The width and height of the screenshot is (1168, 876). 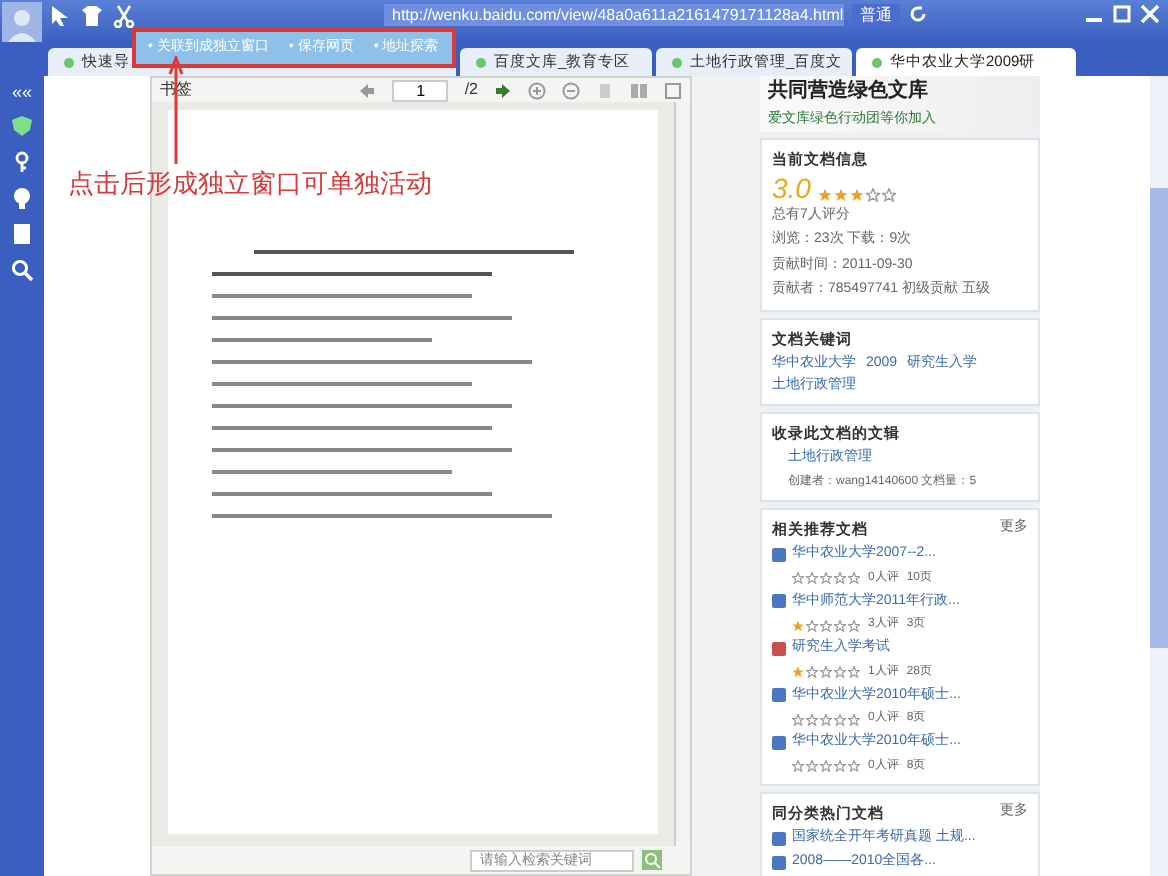 I want to click on page-total: /2, so click(x=471, y=90).